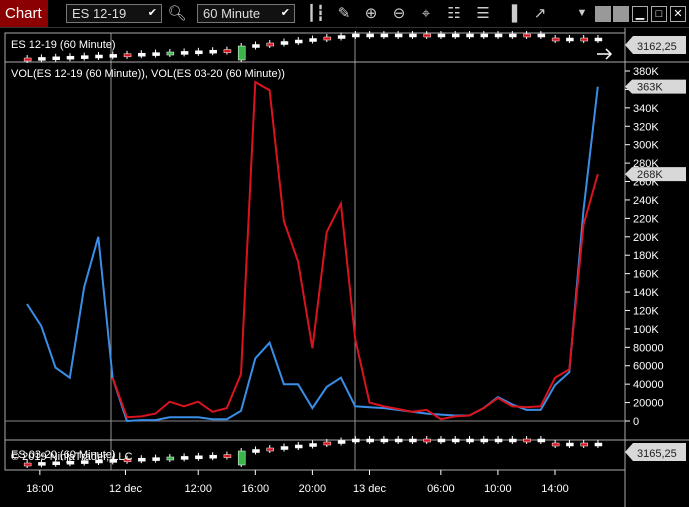 The height and width of the screenshot is (507, 689). I want to click on y-tick-label: 120K, so click(646, 311).